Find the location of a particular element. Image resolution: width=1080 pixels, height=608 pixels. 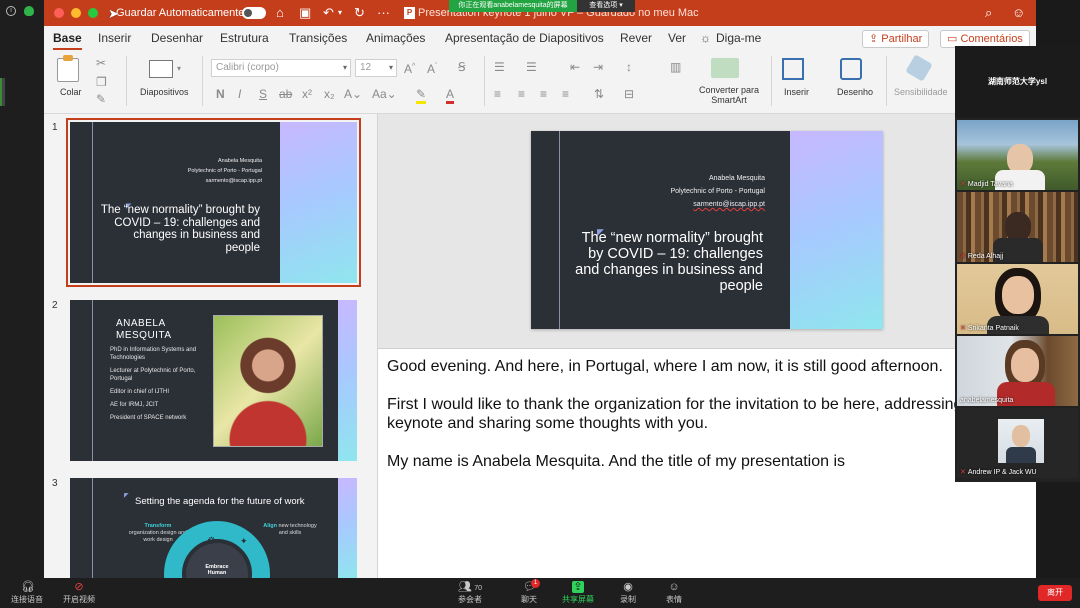

record-label: 录制 is located at coordinates (628, 599).